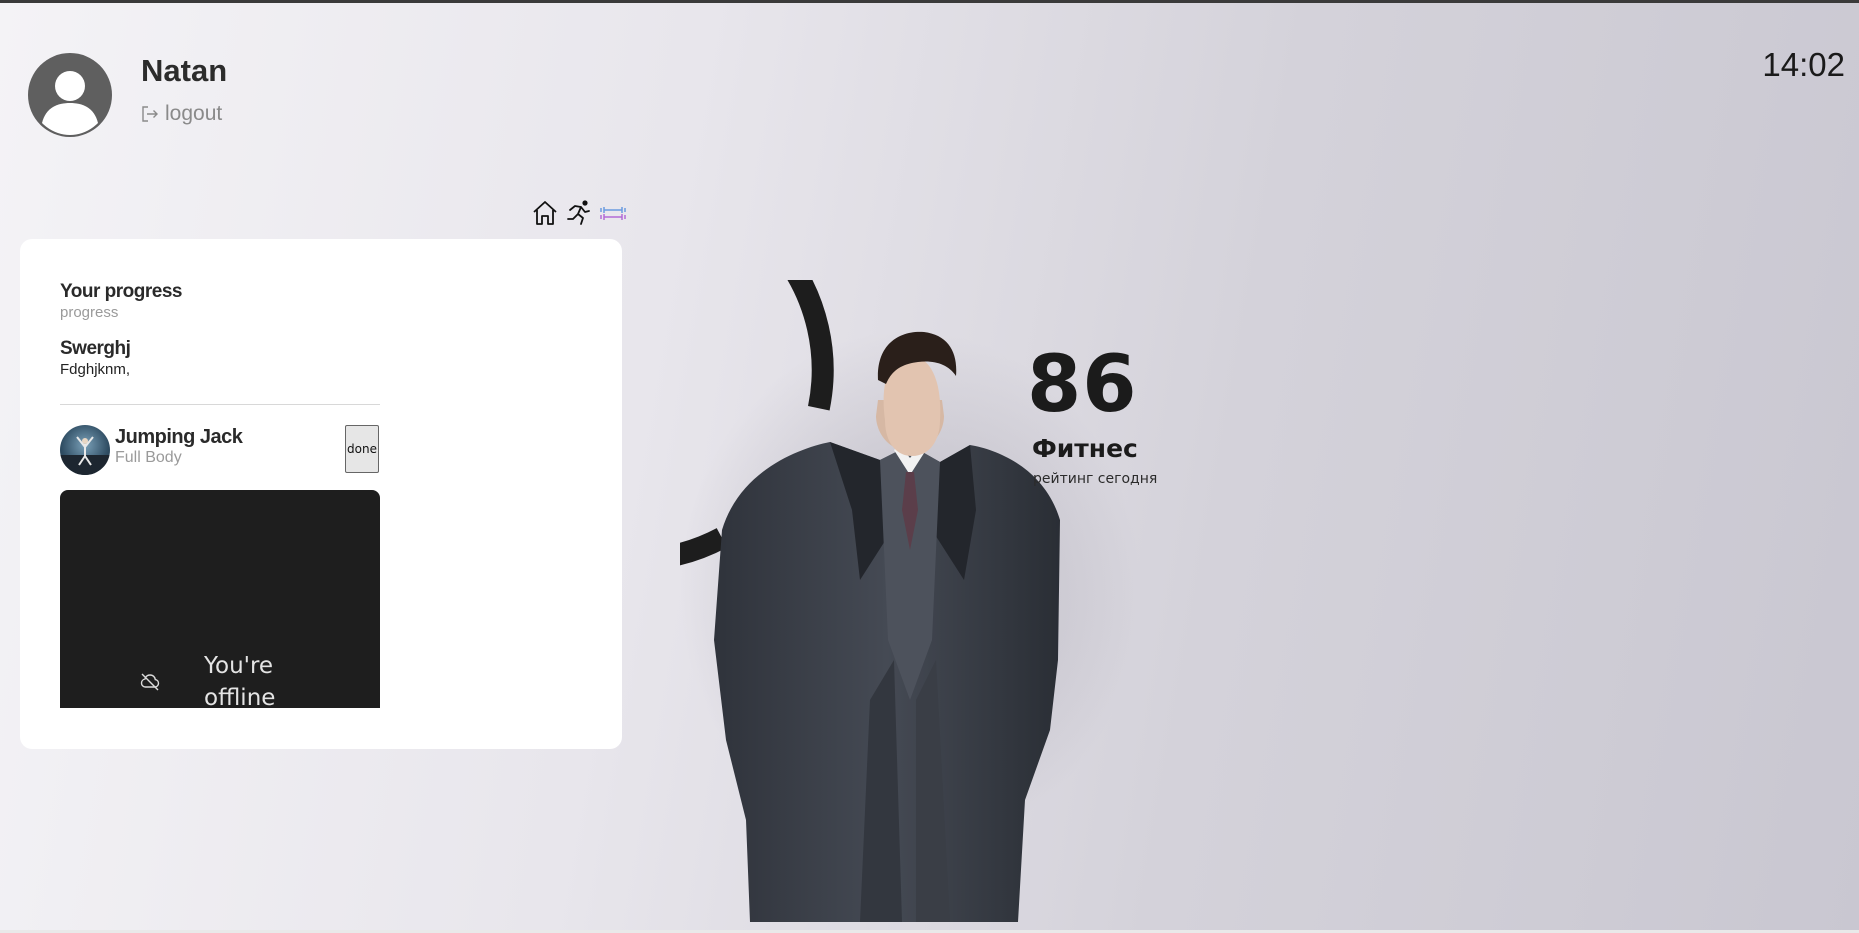  I want to click on logout-link: logout, so click(181, 114).